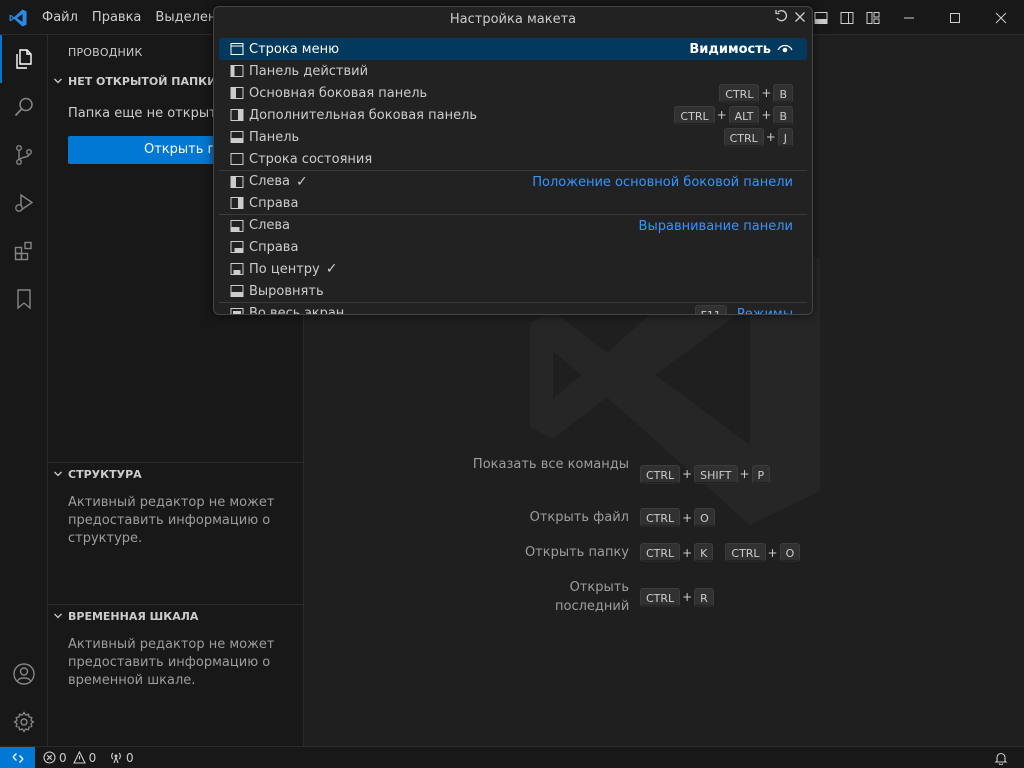 This screenshot has height=768, width=1024. I want to click on extensions-icon, so click(24, 251).